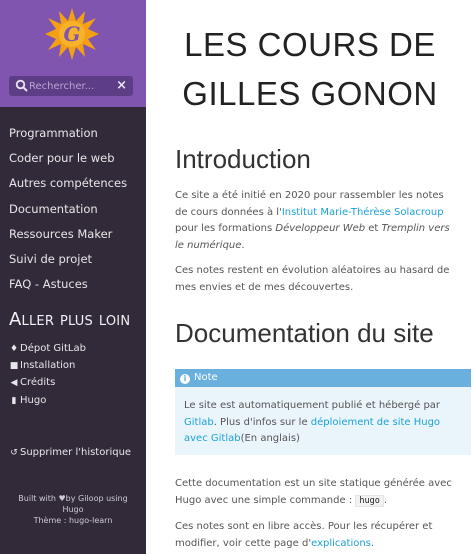 This screenshot has width=474, height=554. Describe the element at coordinates (243, 159) in the screenshot. I see `intro-heading: Introduction` at that location.